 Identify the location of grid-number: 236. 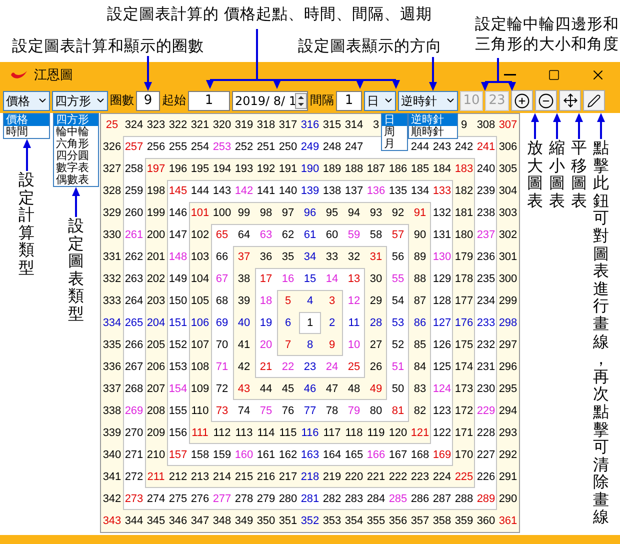
(486, 257).